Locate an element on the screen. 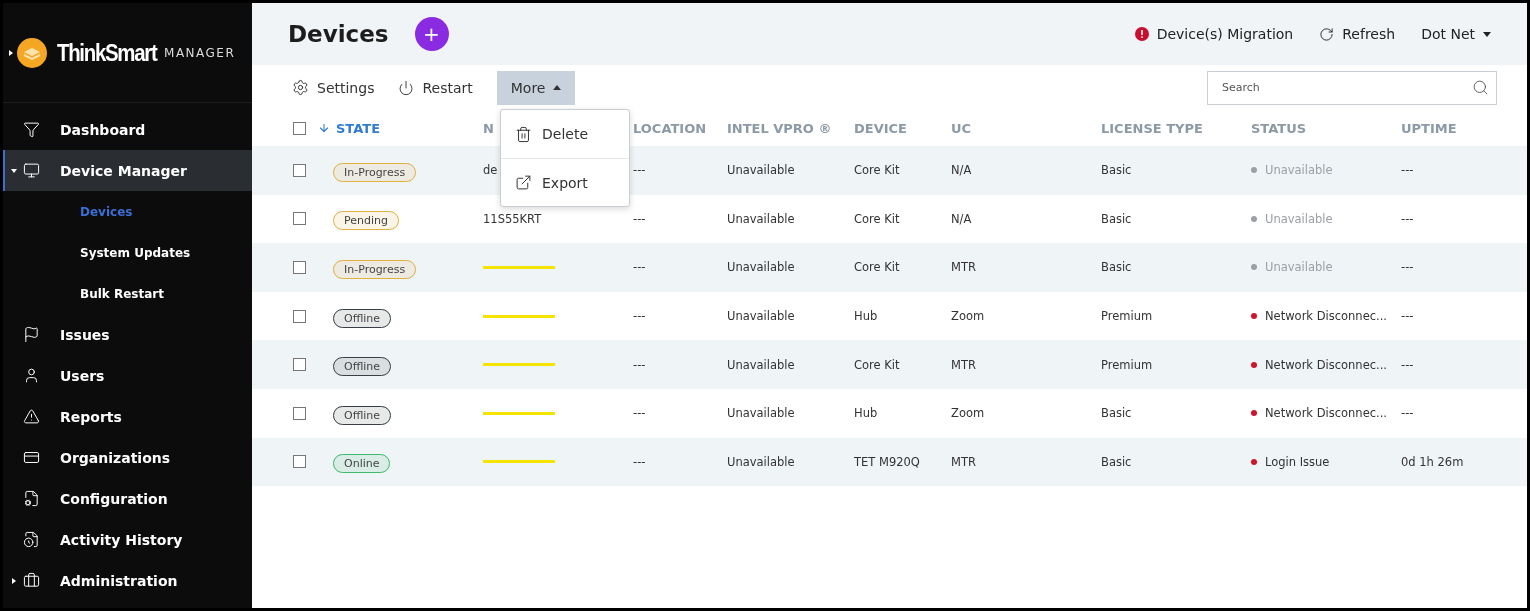  nav-item: Administration is located at coordinates (127, 580).